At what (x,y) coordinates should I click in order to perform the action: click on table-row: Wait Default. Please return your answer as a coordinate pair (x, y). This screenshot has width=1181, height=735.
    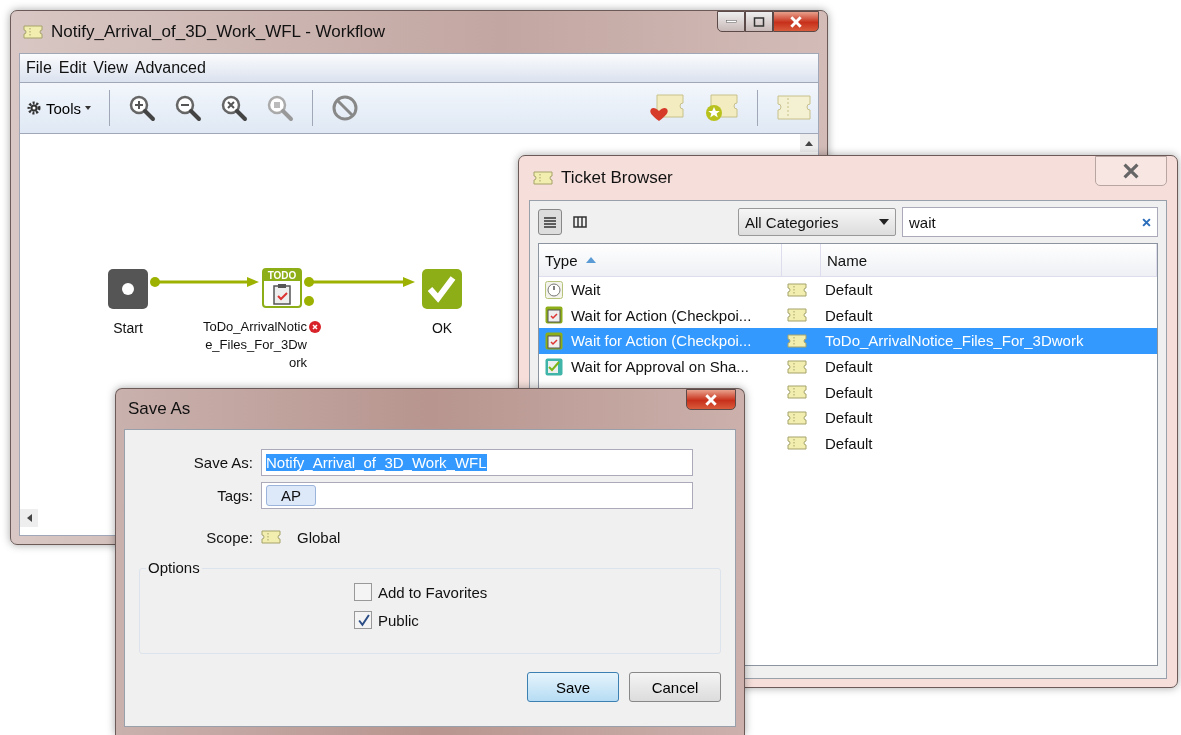
    Looking at the image, I should click on (848, 290).